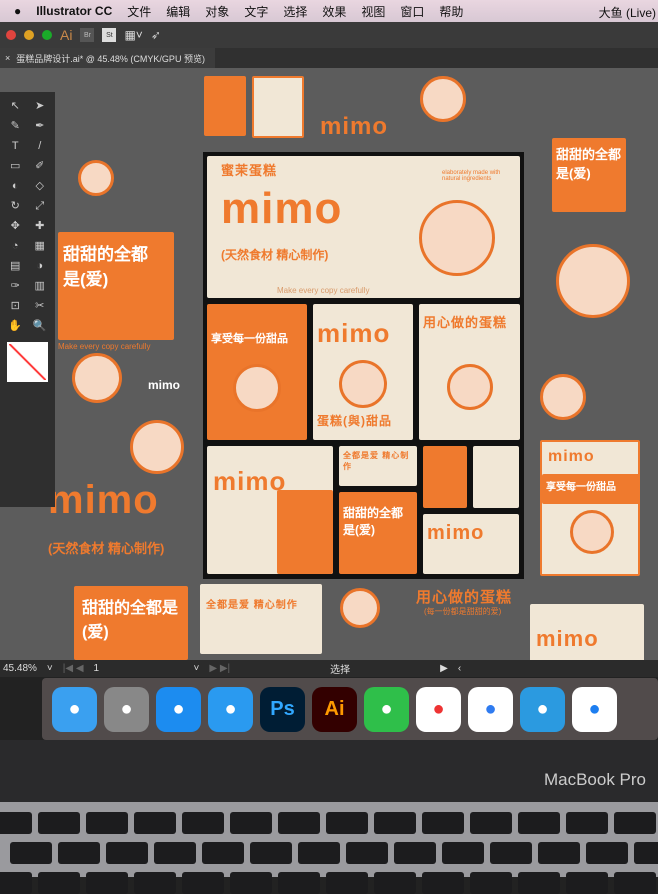 This screenshot has height=894, width=658. Describe the element at coordinates (15, 186) in the screenshot. I see `tool-button: ◐` at that location.